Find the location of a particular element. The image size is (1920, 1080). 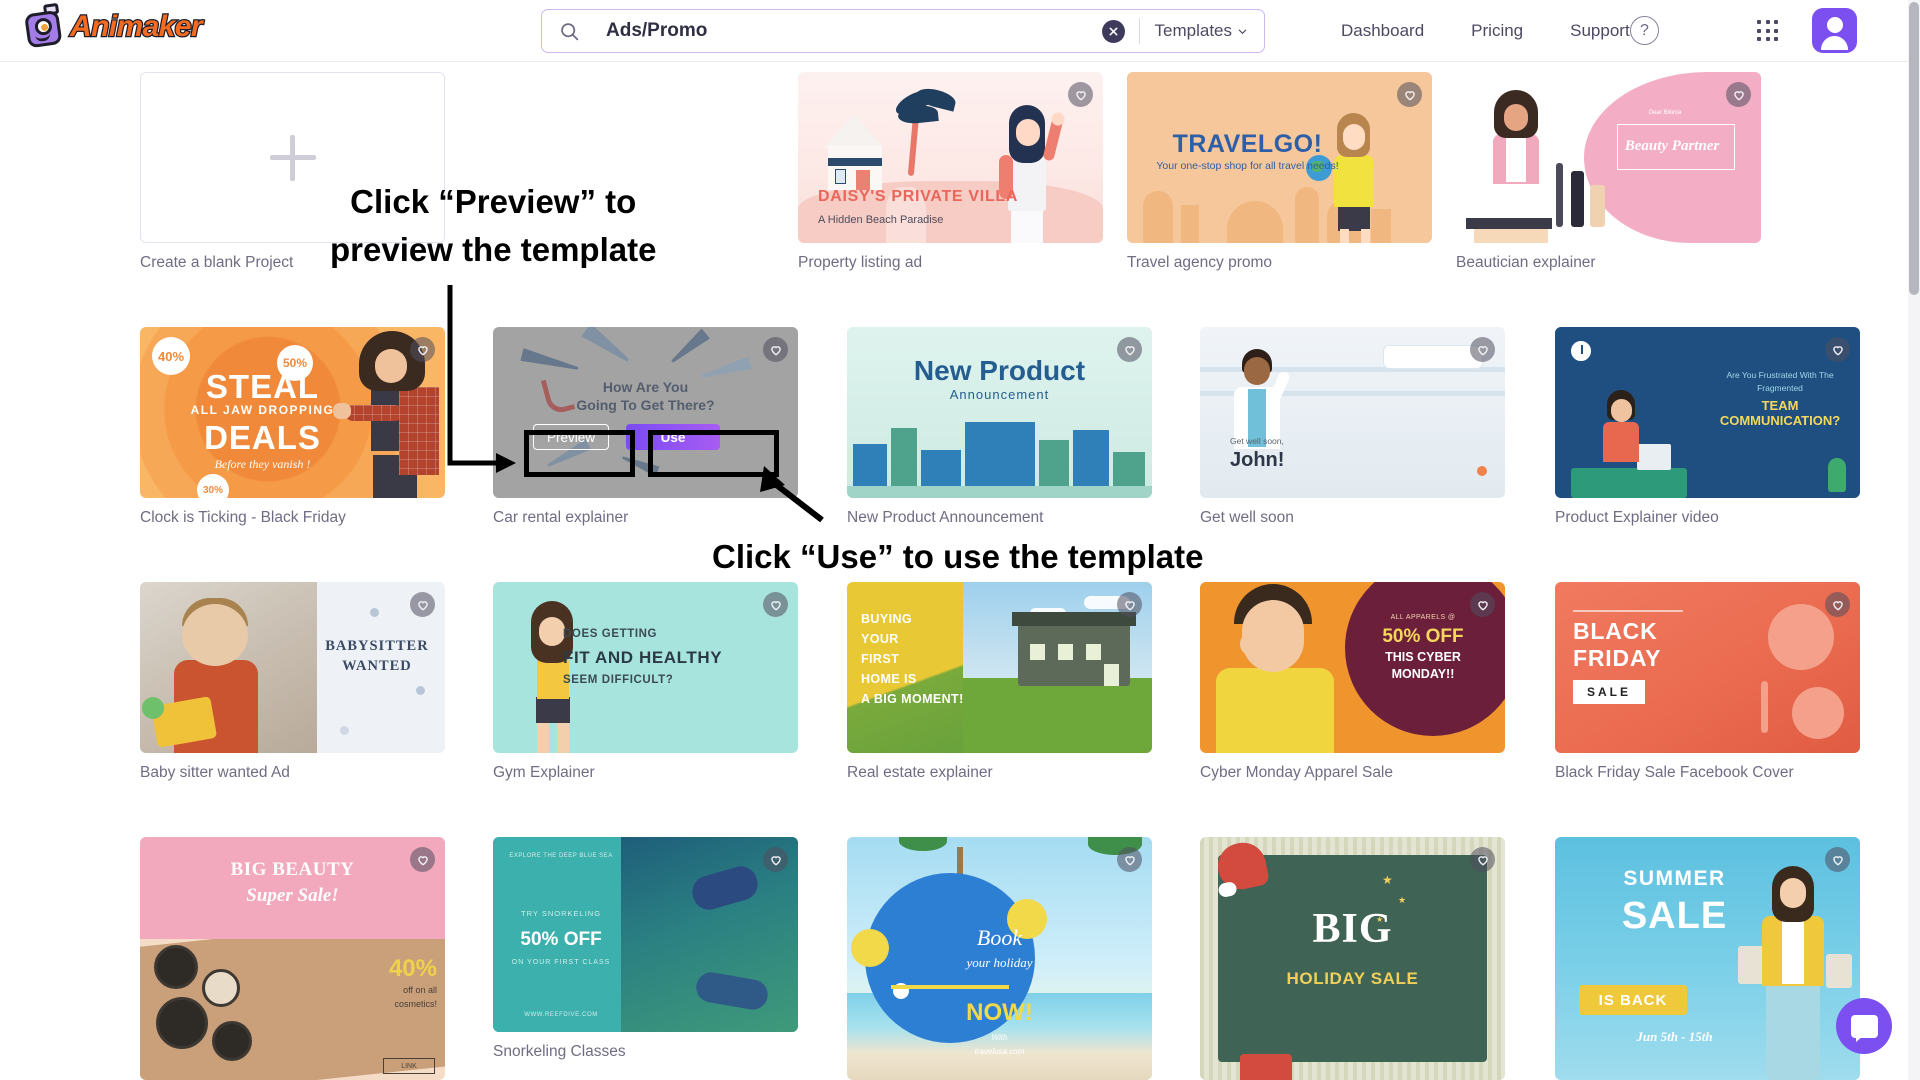

use-button: Use is located at coordinates (673, 437).